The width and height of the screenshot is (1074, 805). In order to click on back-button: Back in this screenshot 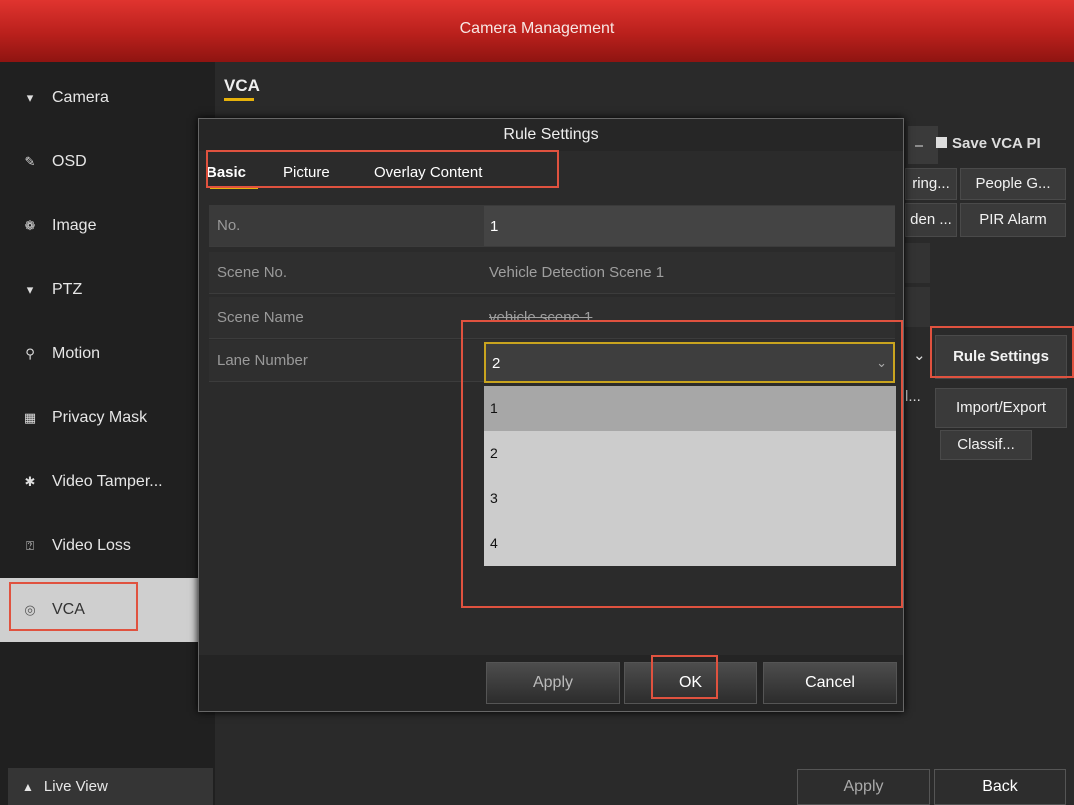, I will do `click(1000, 787)`.